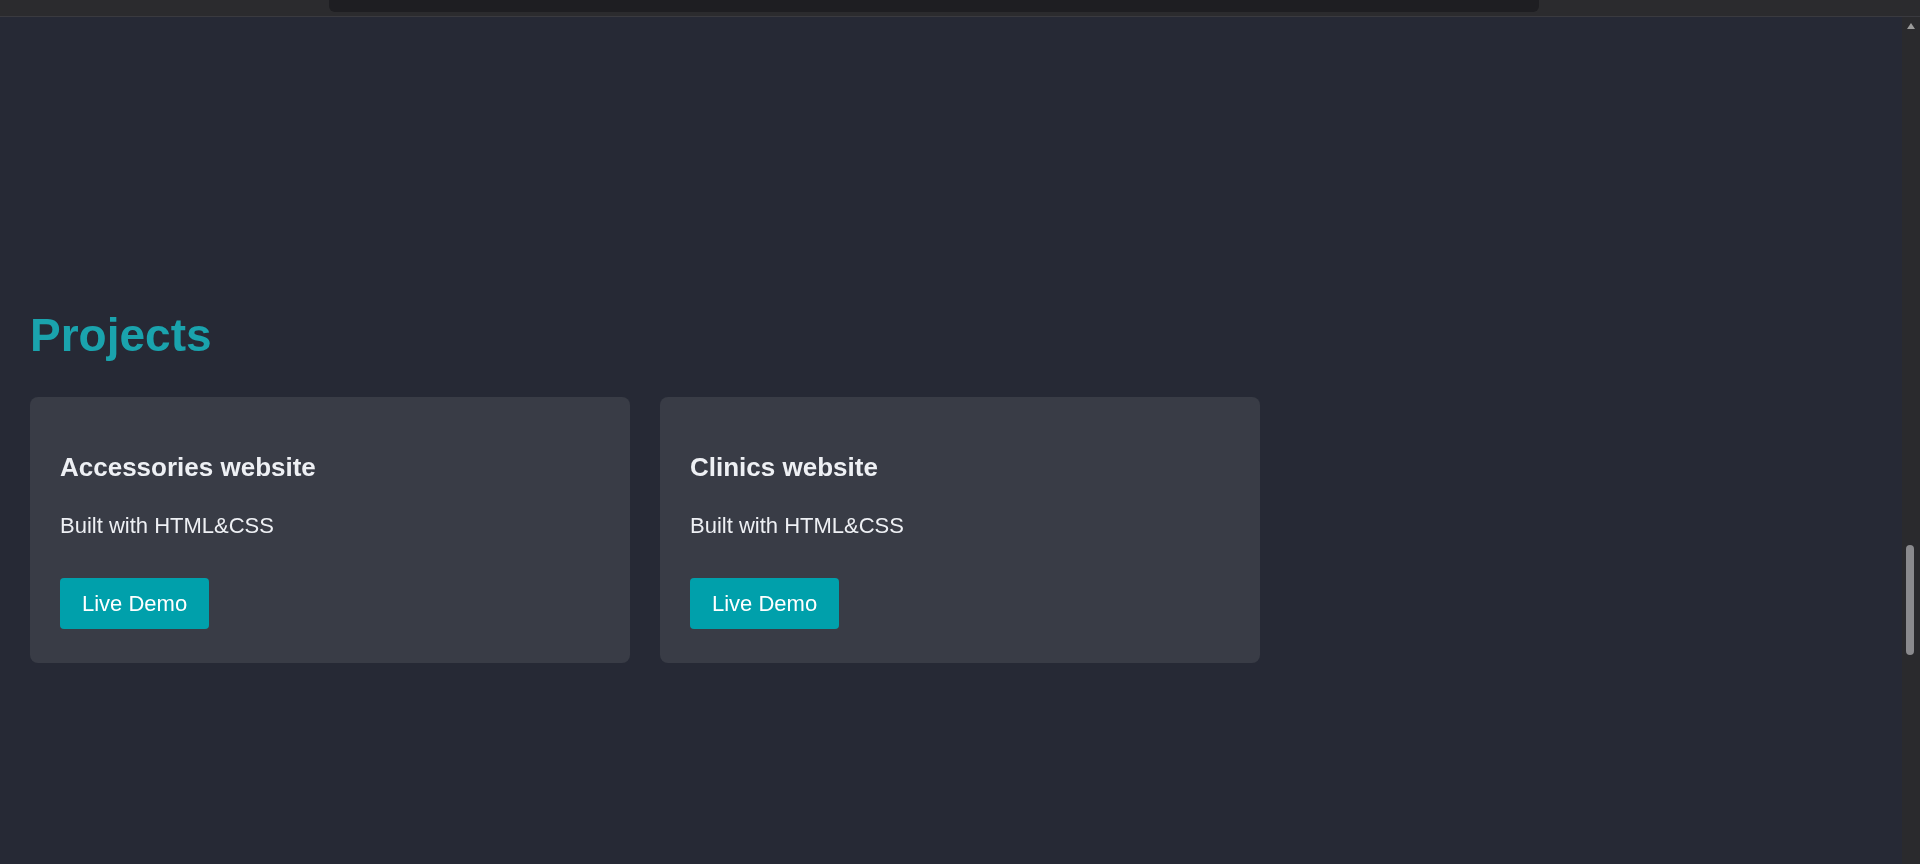  Describe the element at coordinates (1911, 440) in the screenshot. I see `scrollbar` at that location.